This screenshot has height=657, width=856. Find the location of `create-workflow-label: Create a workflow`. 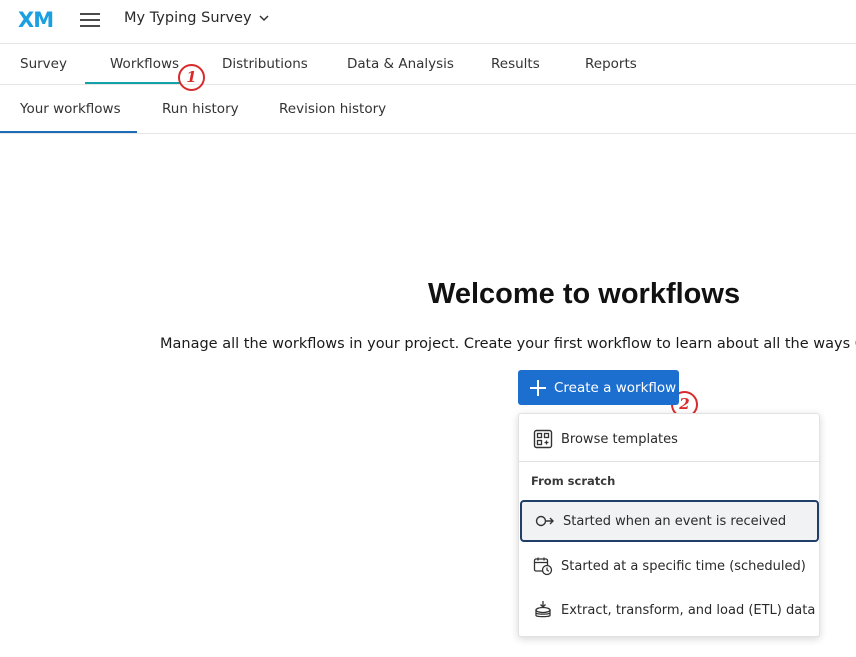

create-workflow-label: Create a workflow is located at coordinates (615, 387).